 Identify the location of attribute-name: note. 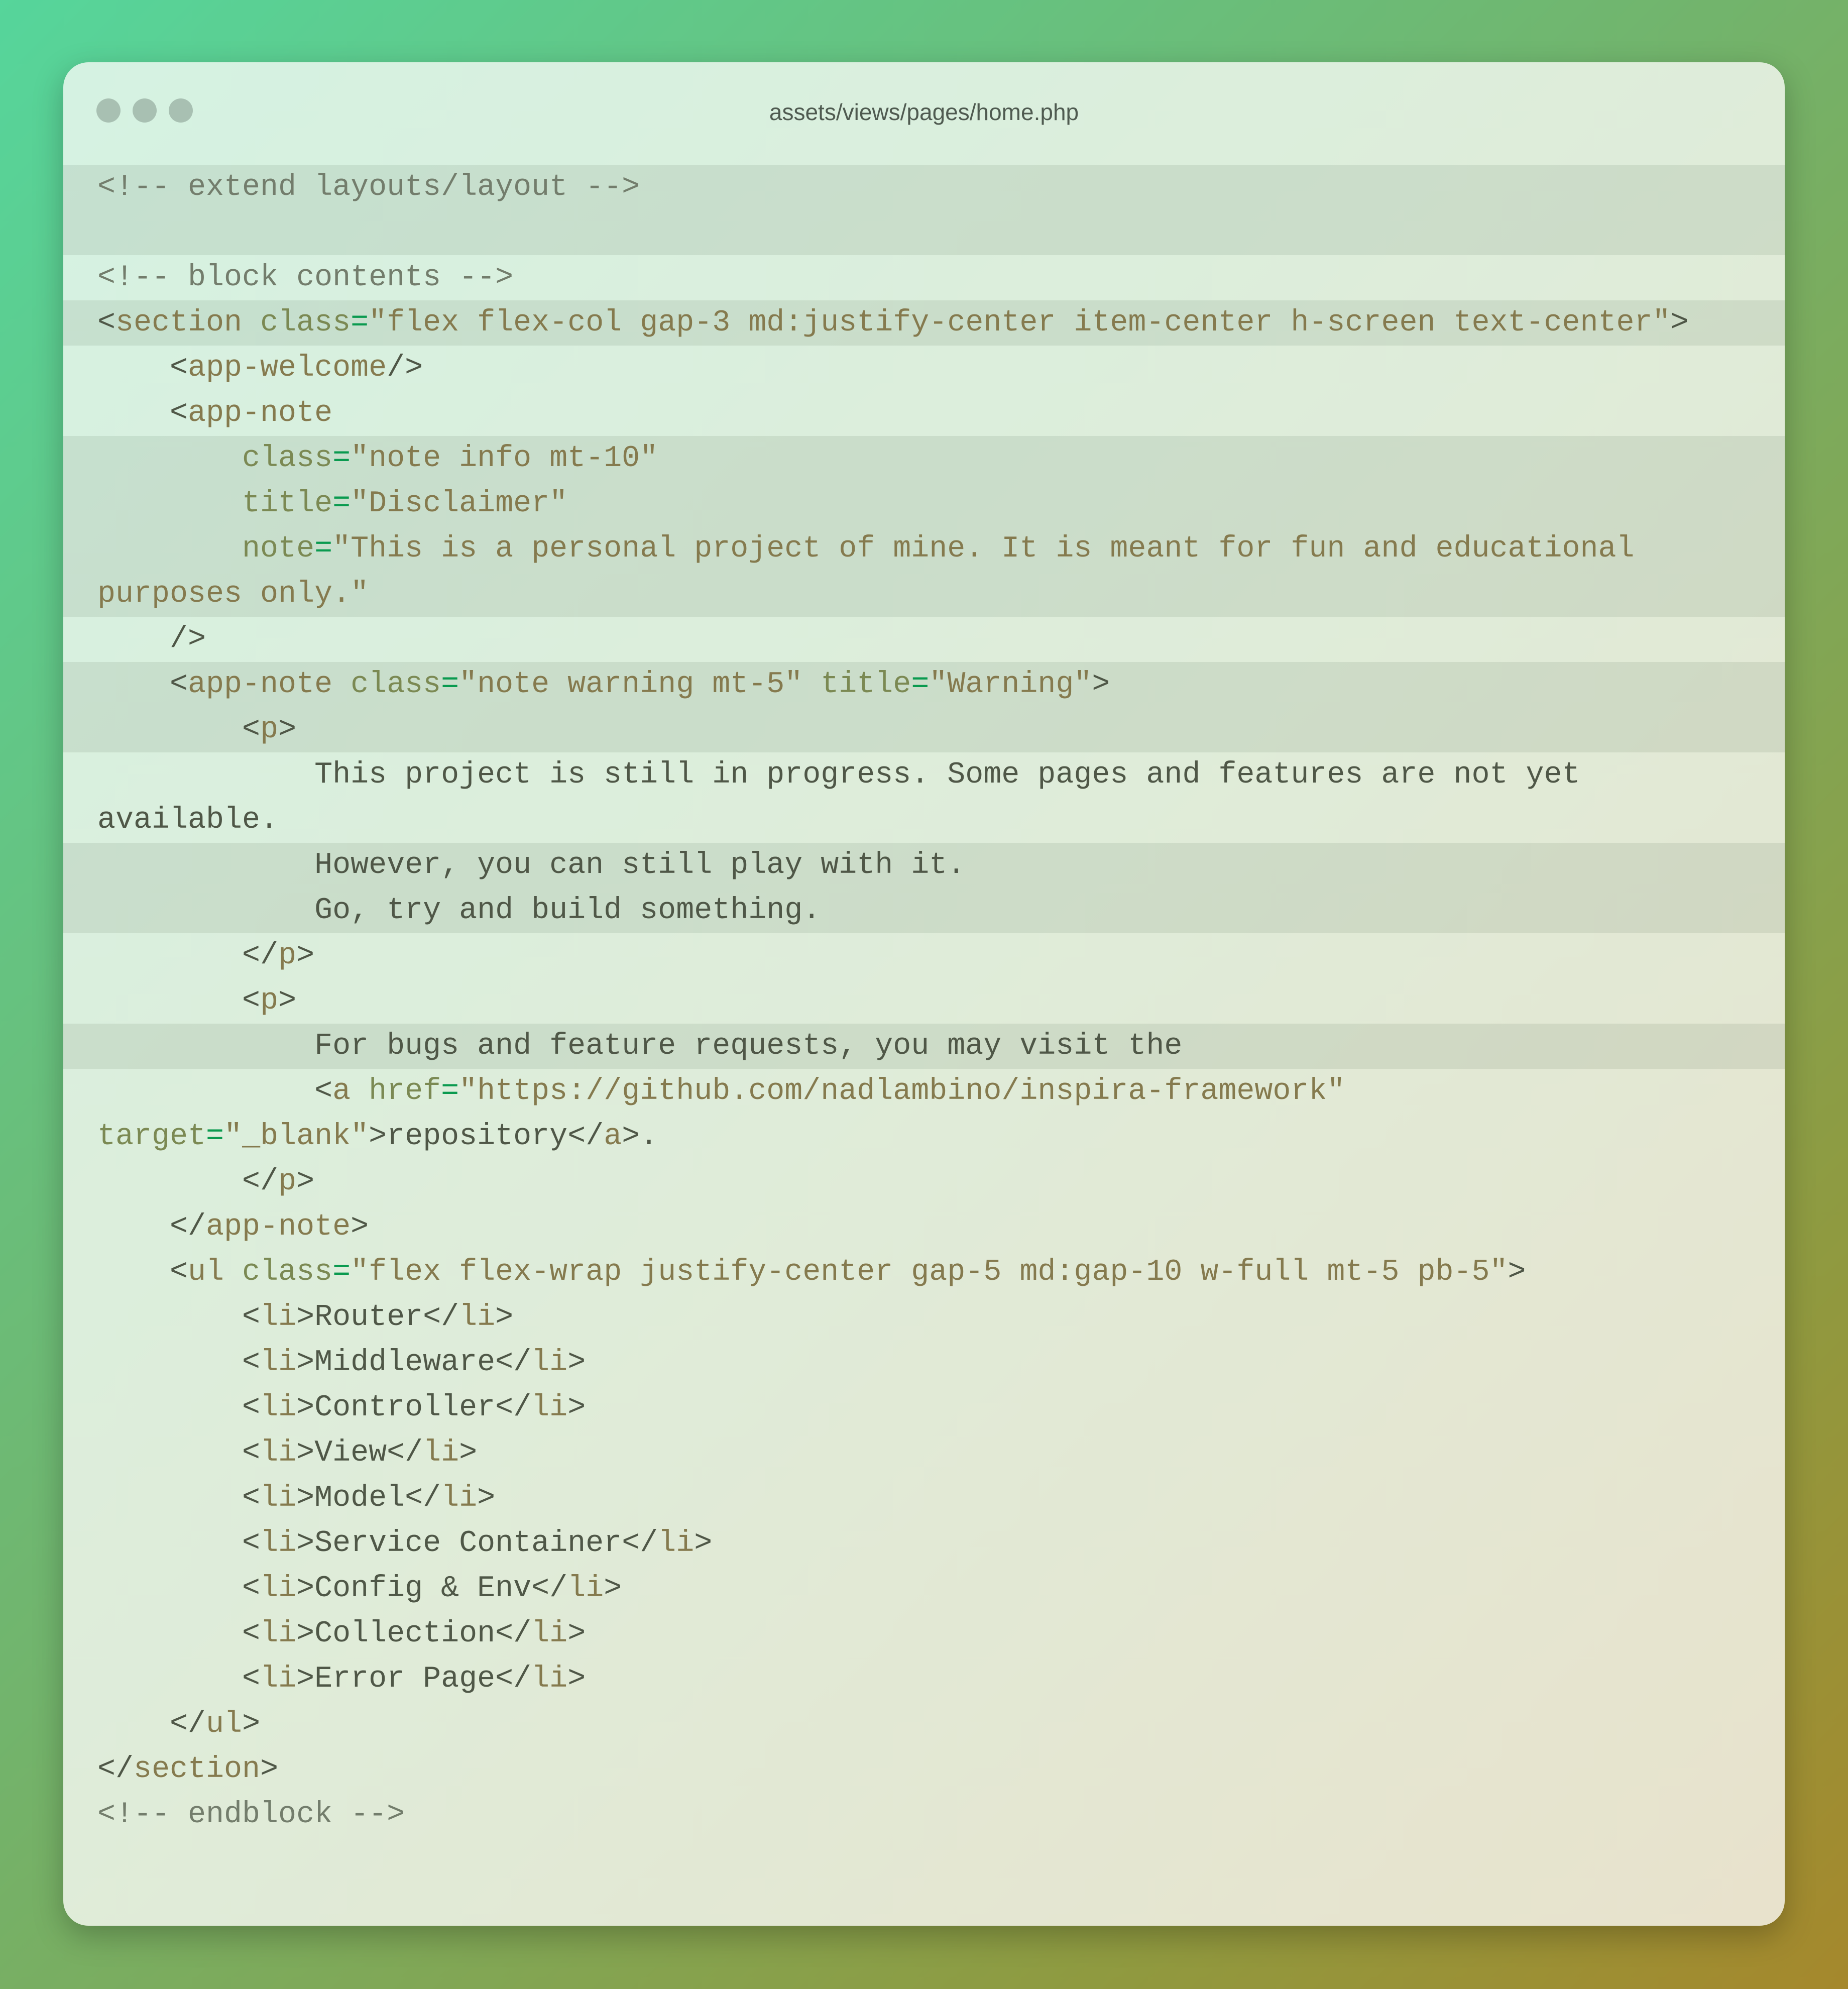
(278, 549).